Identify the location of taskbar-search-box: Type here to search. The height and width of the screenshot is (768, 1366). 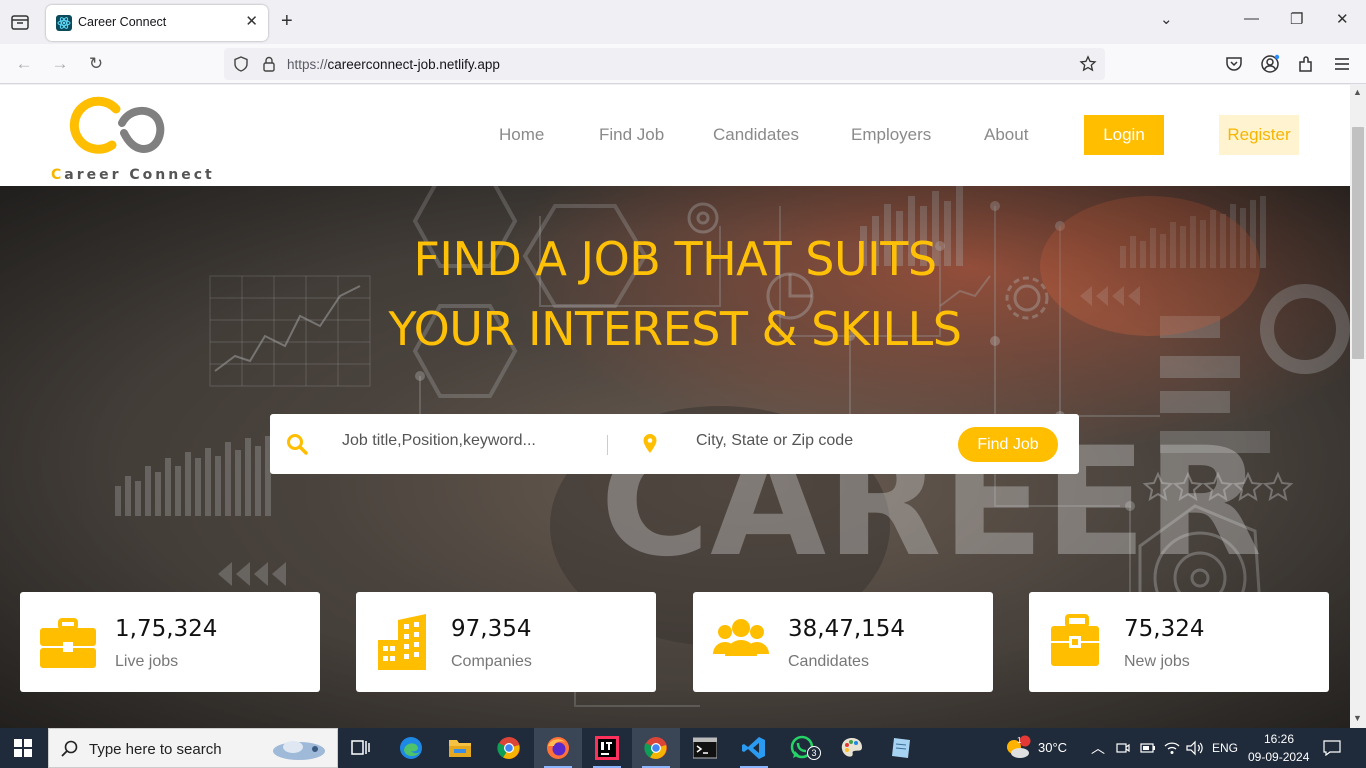
(193, 748).